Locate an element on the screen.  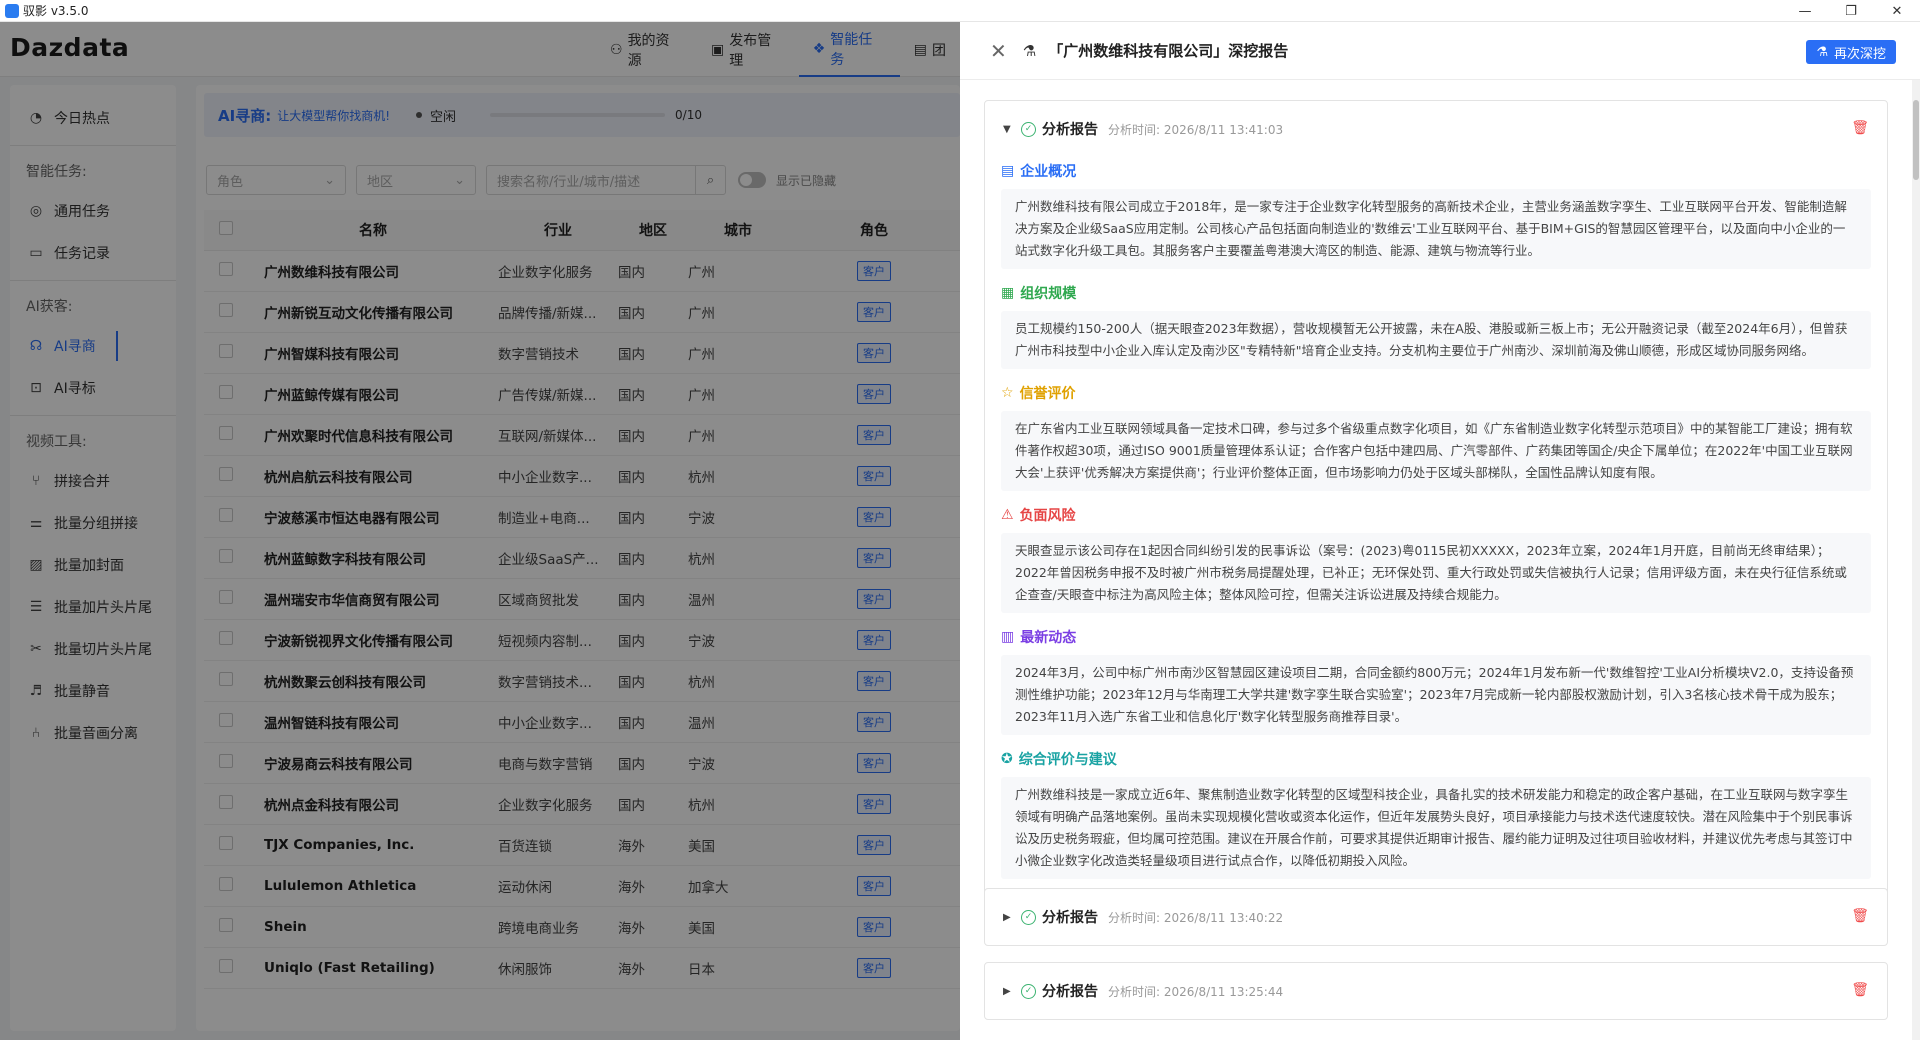
report-header: ▶ ✓ 分析报告 分析时间: 2026/8/11 13:25:44 🗑 is located at coordinates (1436, 991).